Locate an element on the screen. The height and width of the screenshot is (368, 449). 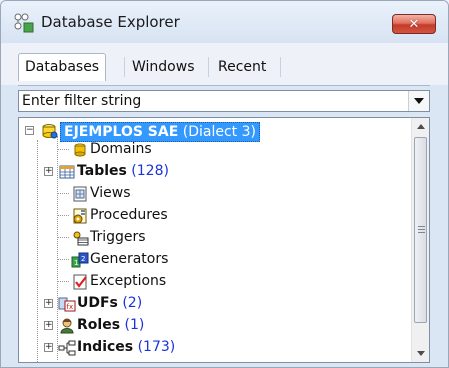
triggers-icon is located at coordinates (81, 238).